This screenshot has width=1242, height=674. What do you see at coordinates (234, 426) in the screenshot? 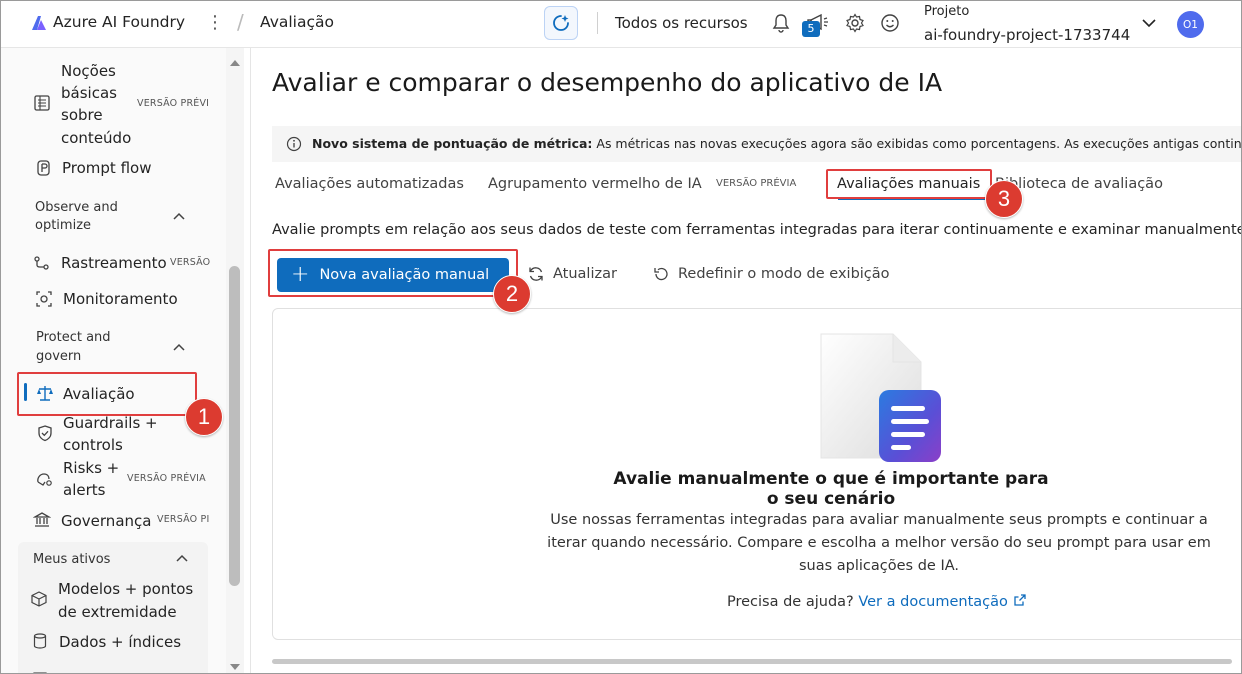
I see `sidebar-scroll-thumb` at bounding box center [234, 426].